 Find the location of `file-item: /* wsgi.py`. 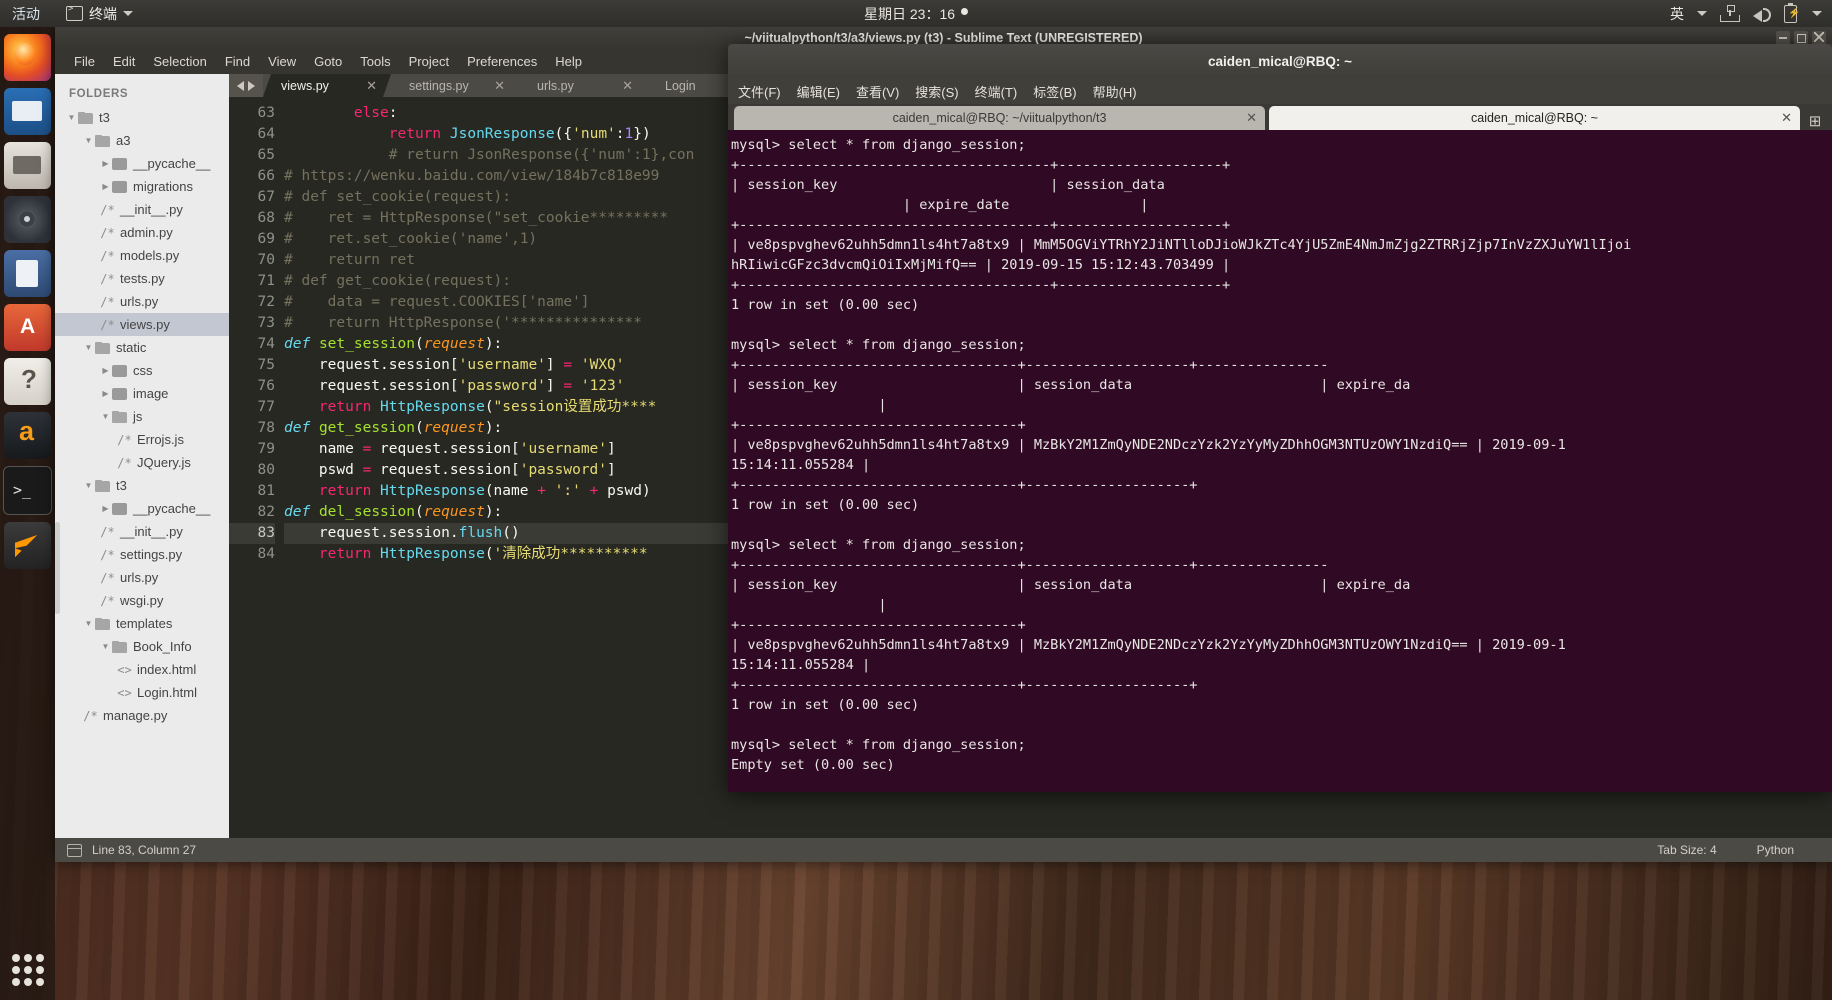

file-item: /* wsgi.py is located at coordinates (142, 600).